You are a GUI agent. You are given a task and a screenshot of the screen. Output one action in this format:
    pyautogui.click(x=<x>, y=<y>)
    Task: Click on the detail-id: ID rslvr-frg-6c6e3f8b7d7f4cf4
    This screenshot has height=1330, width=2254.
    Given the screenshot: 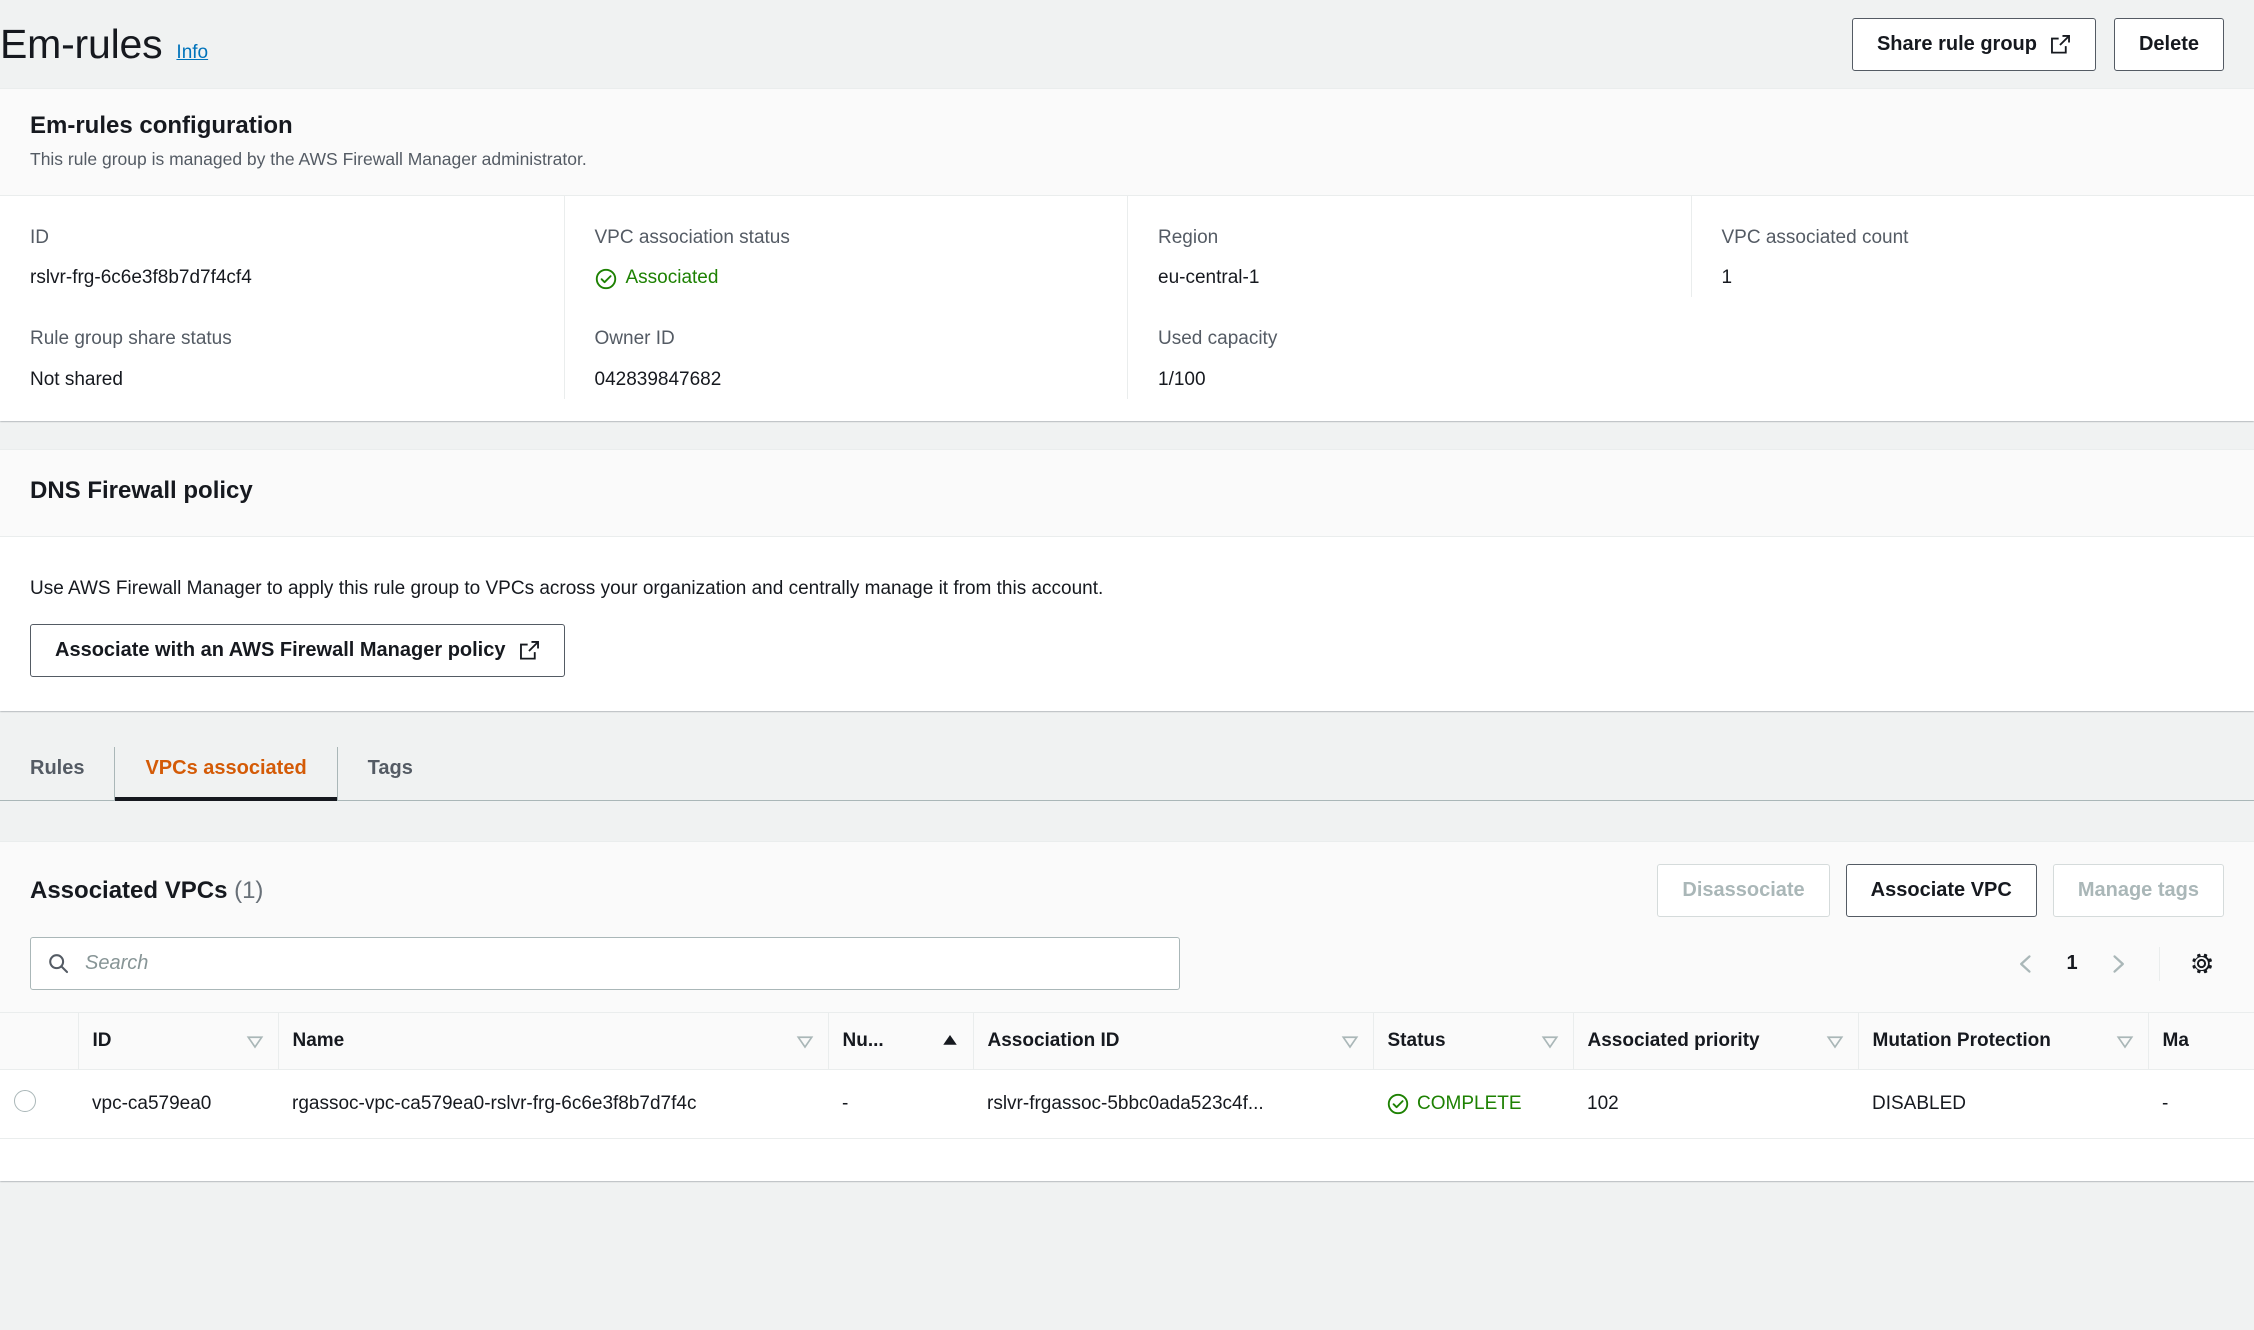 What is the action you would take?
    pyautogui.click(x=282, y=246)
    